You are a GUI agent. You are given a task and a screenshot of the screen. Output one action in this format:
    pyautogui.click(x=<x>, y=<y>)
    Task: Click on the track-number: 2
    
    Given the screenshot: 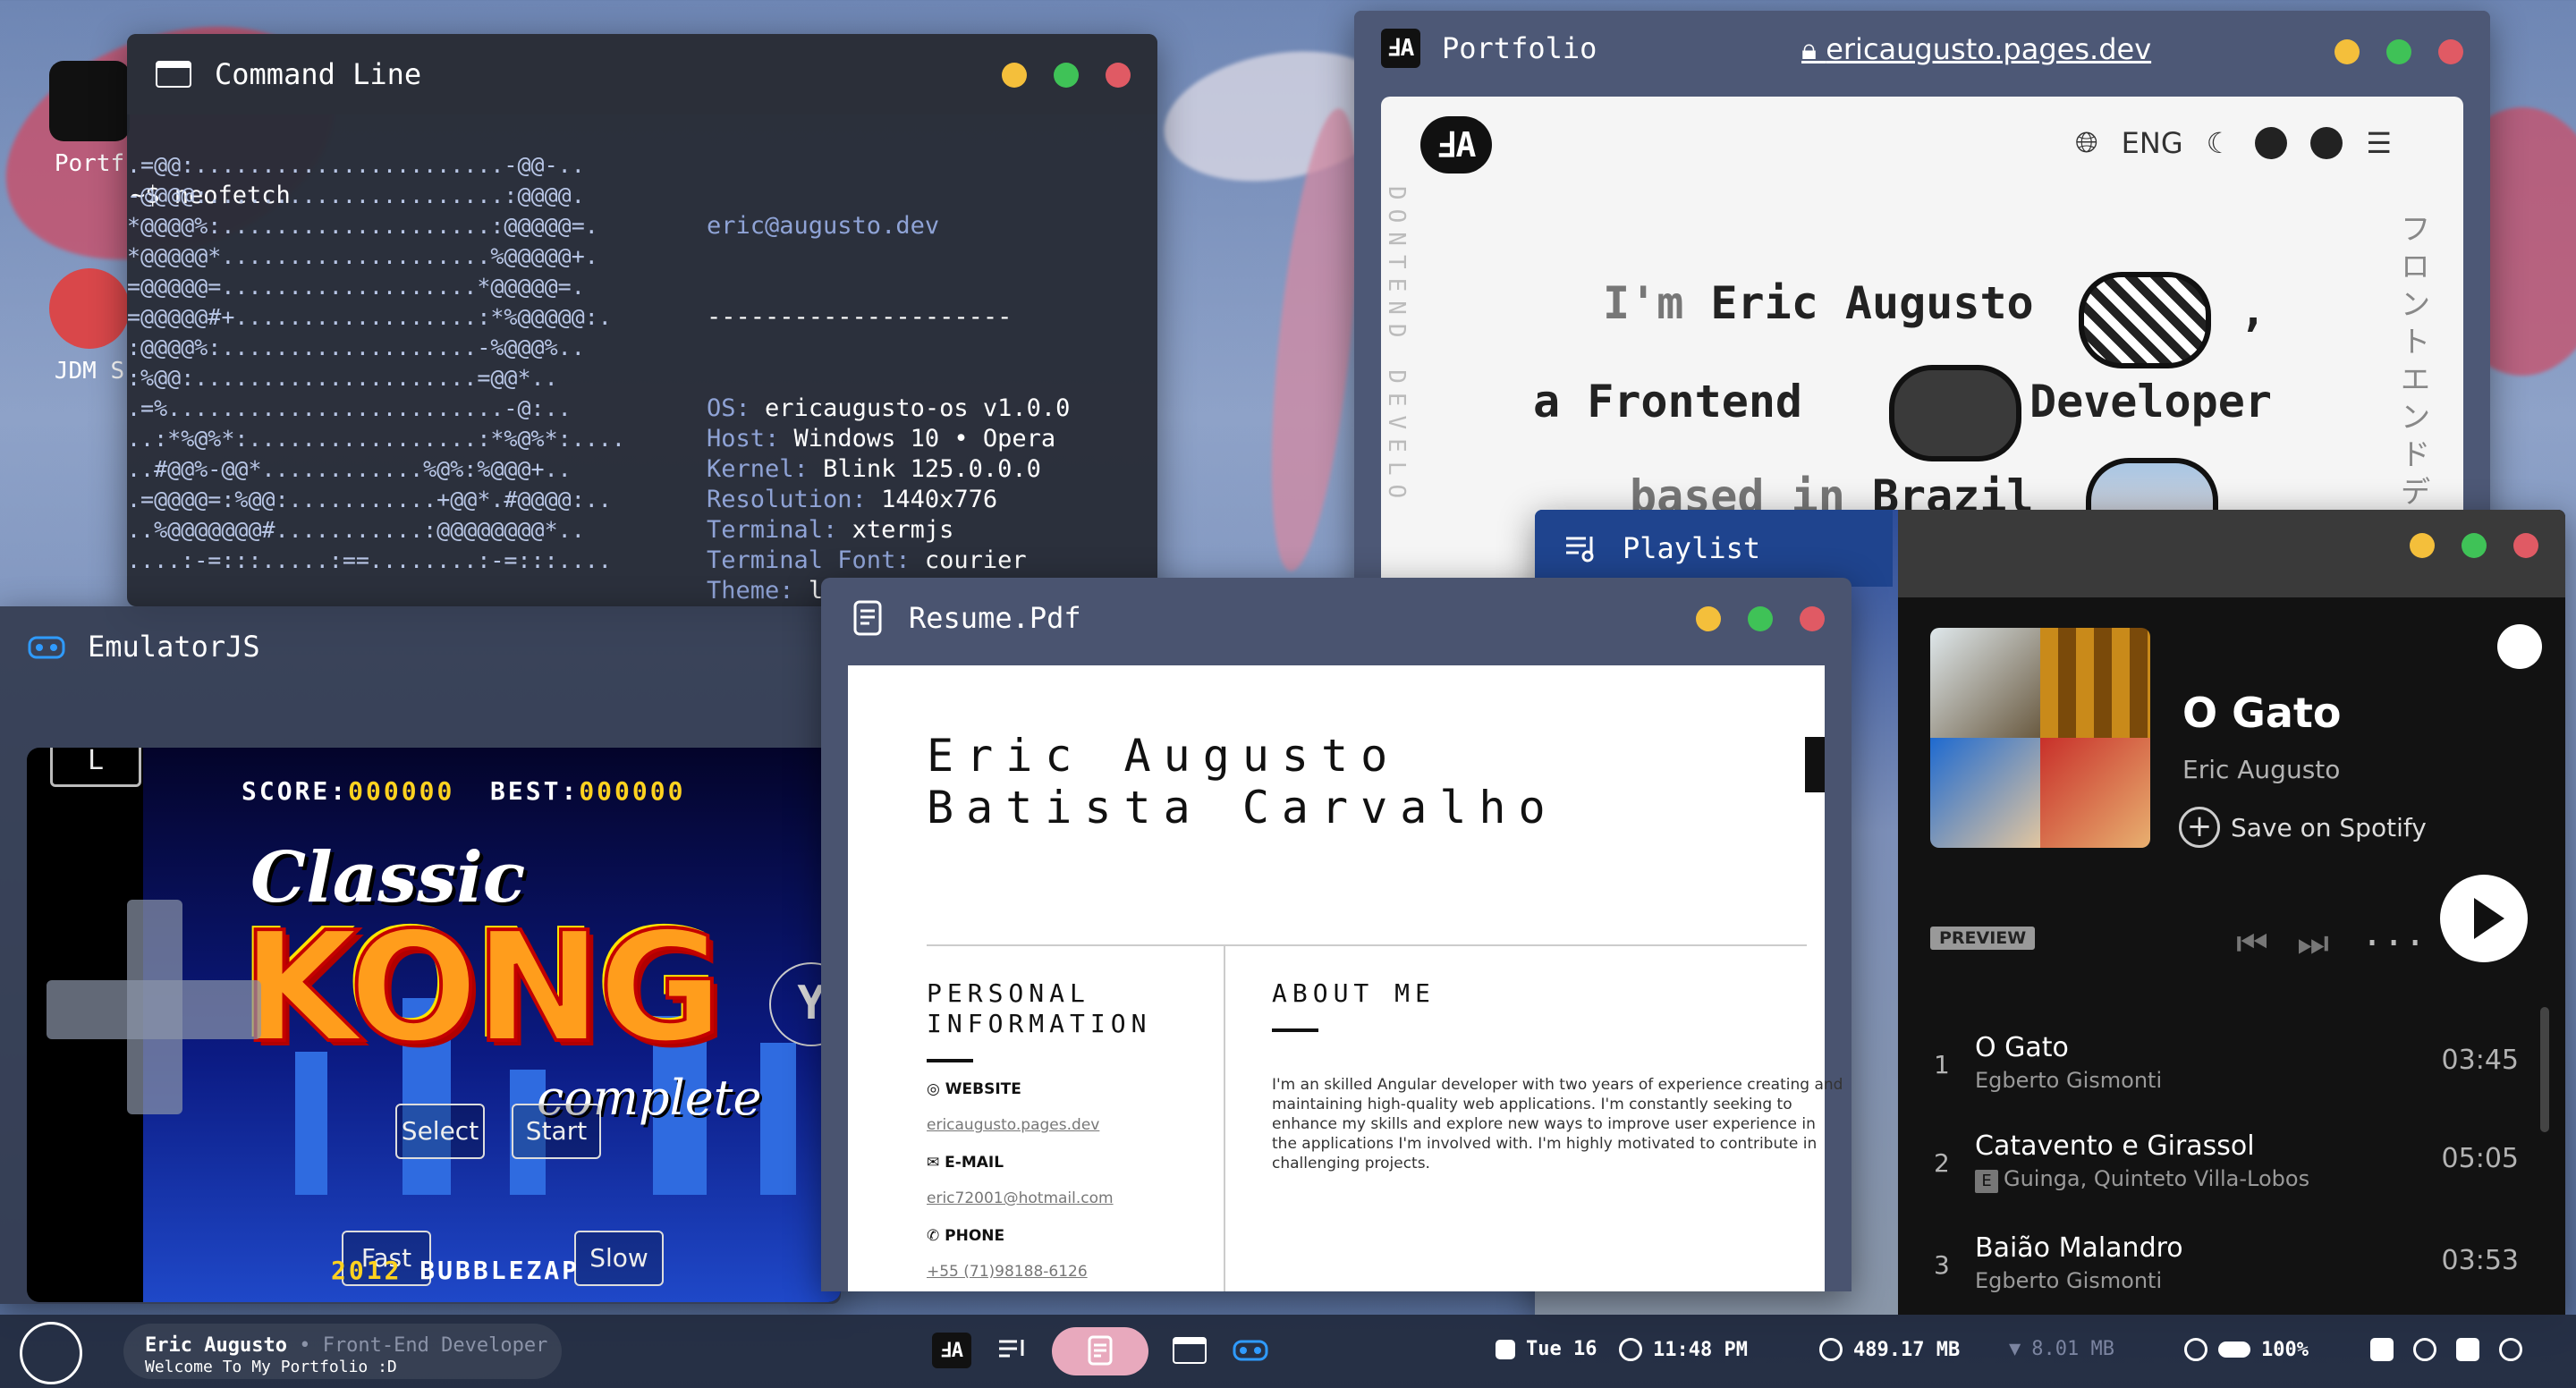 What is the action you would take?
    pyautogui.click(x=1942, y=1163)
    